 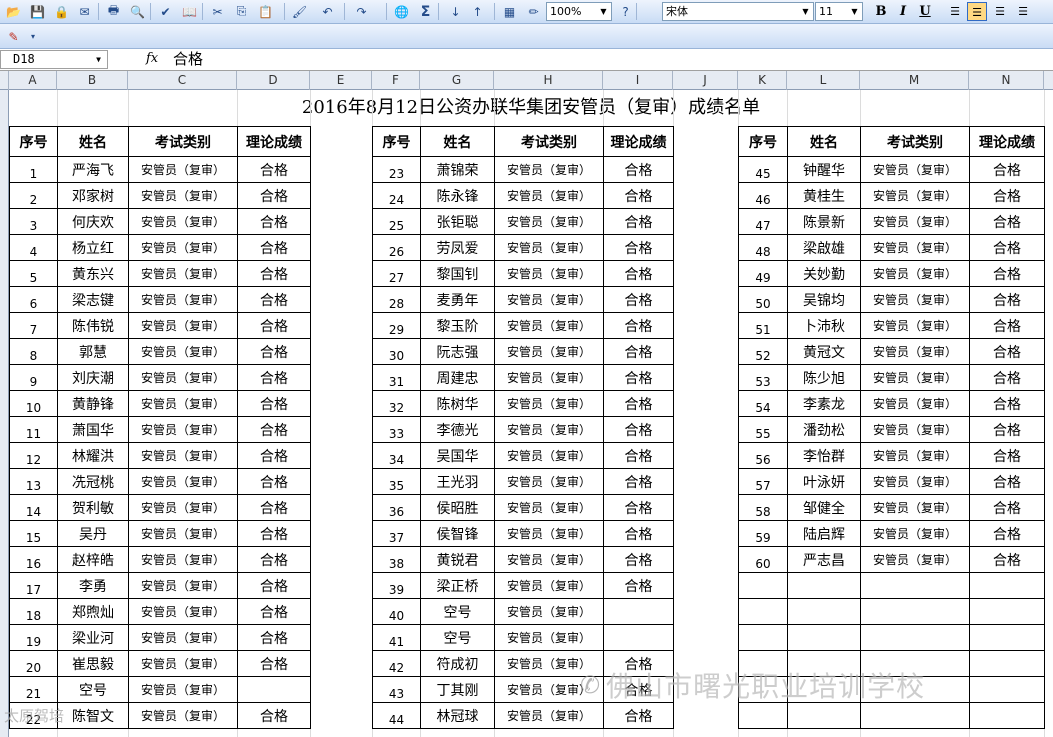 I want to click on seq-cell: 48, so click(x=763, y=247).